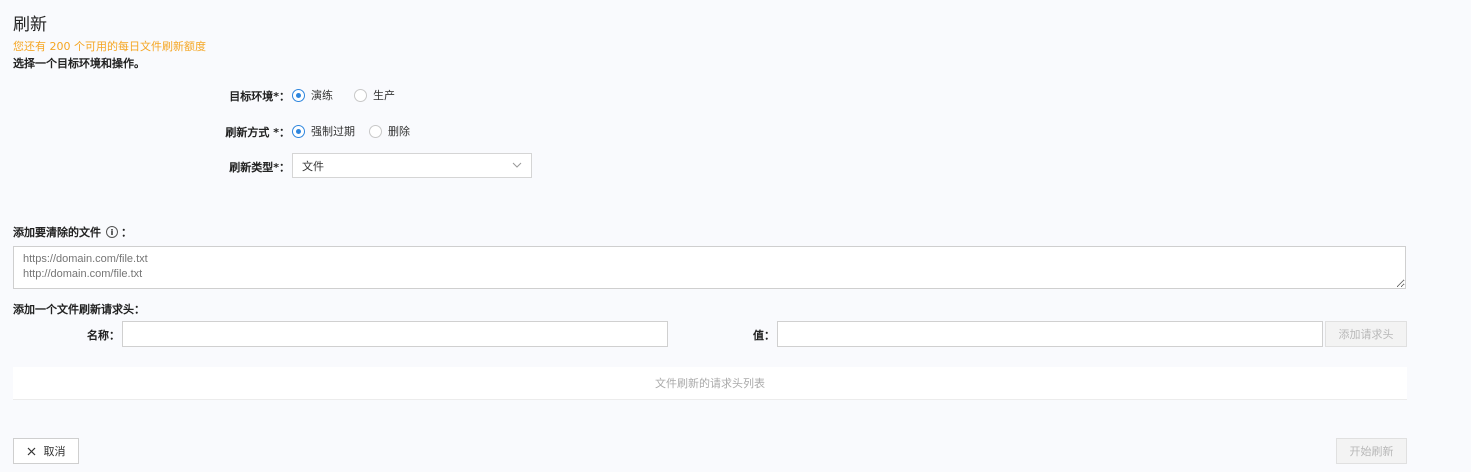  Describe the element at coordinates (412, 165) in the screenshot. I see `type-select: 文件` at that location.